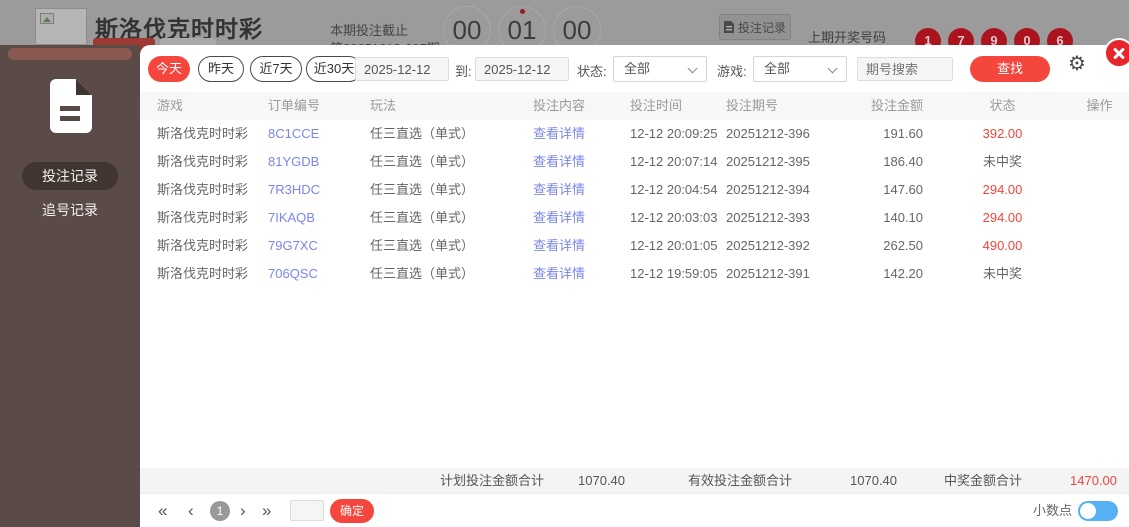  What do you see at coordinates (903, 189) in the screenshot?
I see `cell-amount: 147.60` at bounding box center [903, 189].